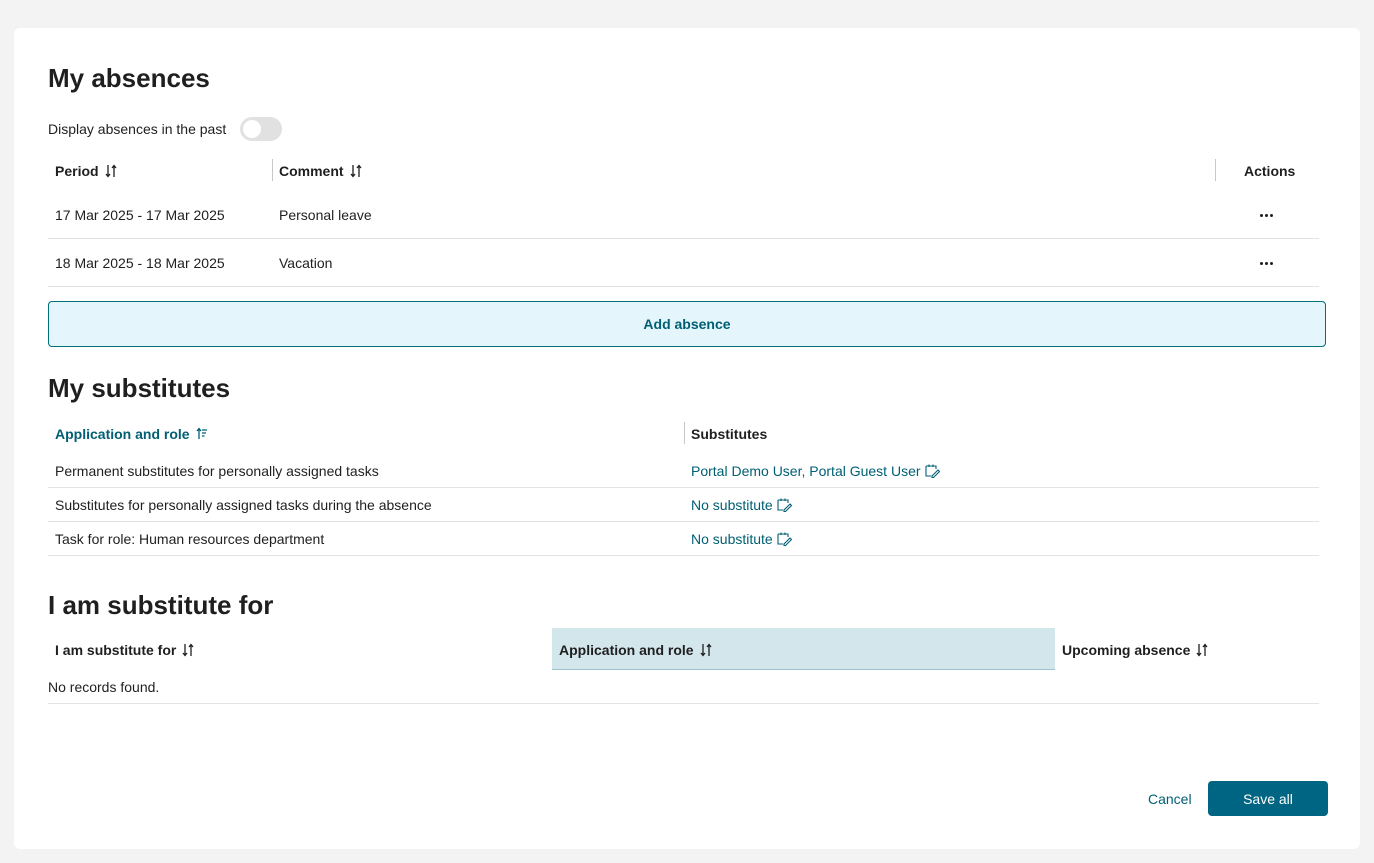 This screenshot has height=863, width=1374. What do you see at coordinates (116, 650) in the screenshot?
I see `column-header-person-label: I am substitute for` at bounding box center [116, 650].